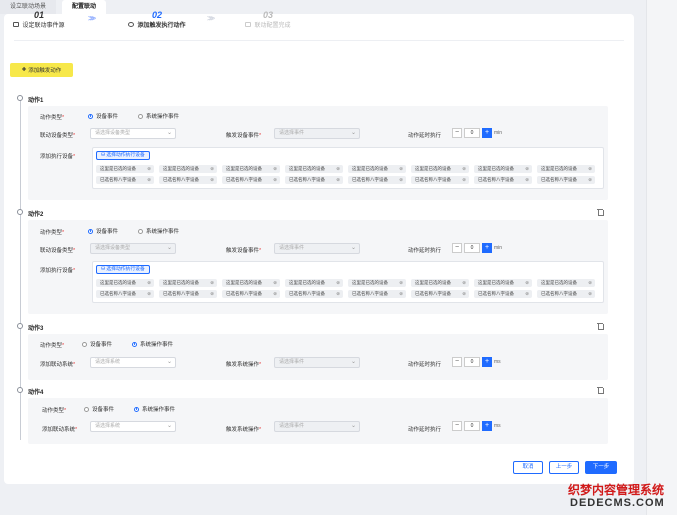 The image size is (677, 515). I want to click on prev-button: 上一步, so click(564, 467).